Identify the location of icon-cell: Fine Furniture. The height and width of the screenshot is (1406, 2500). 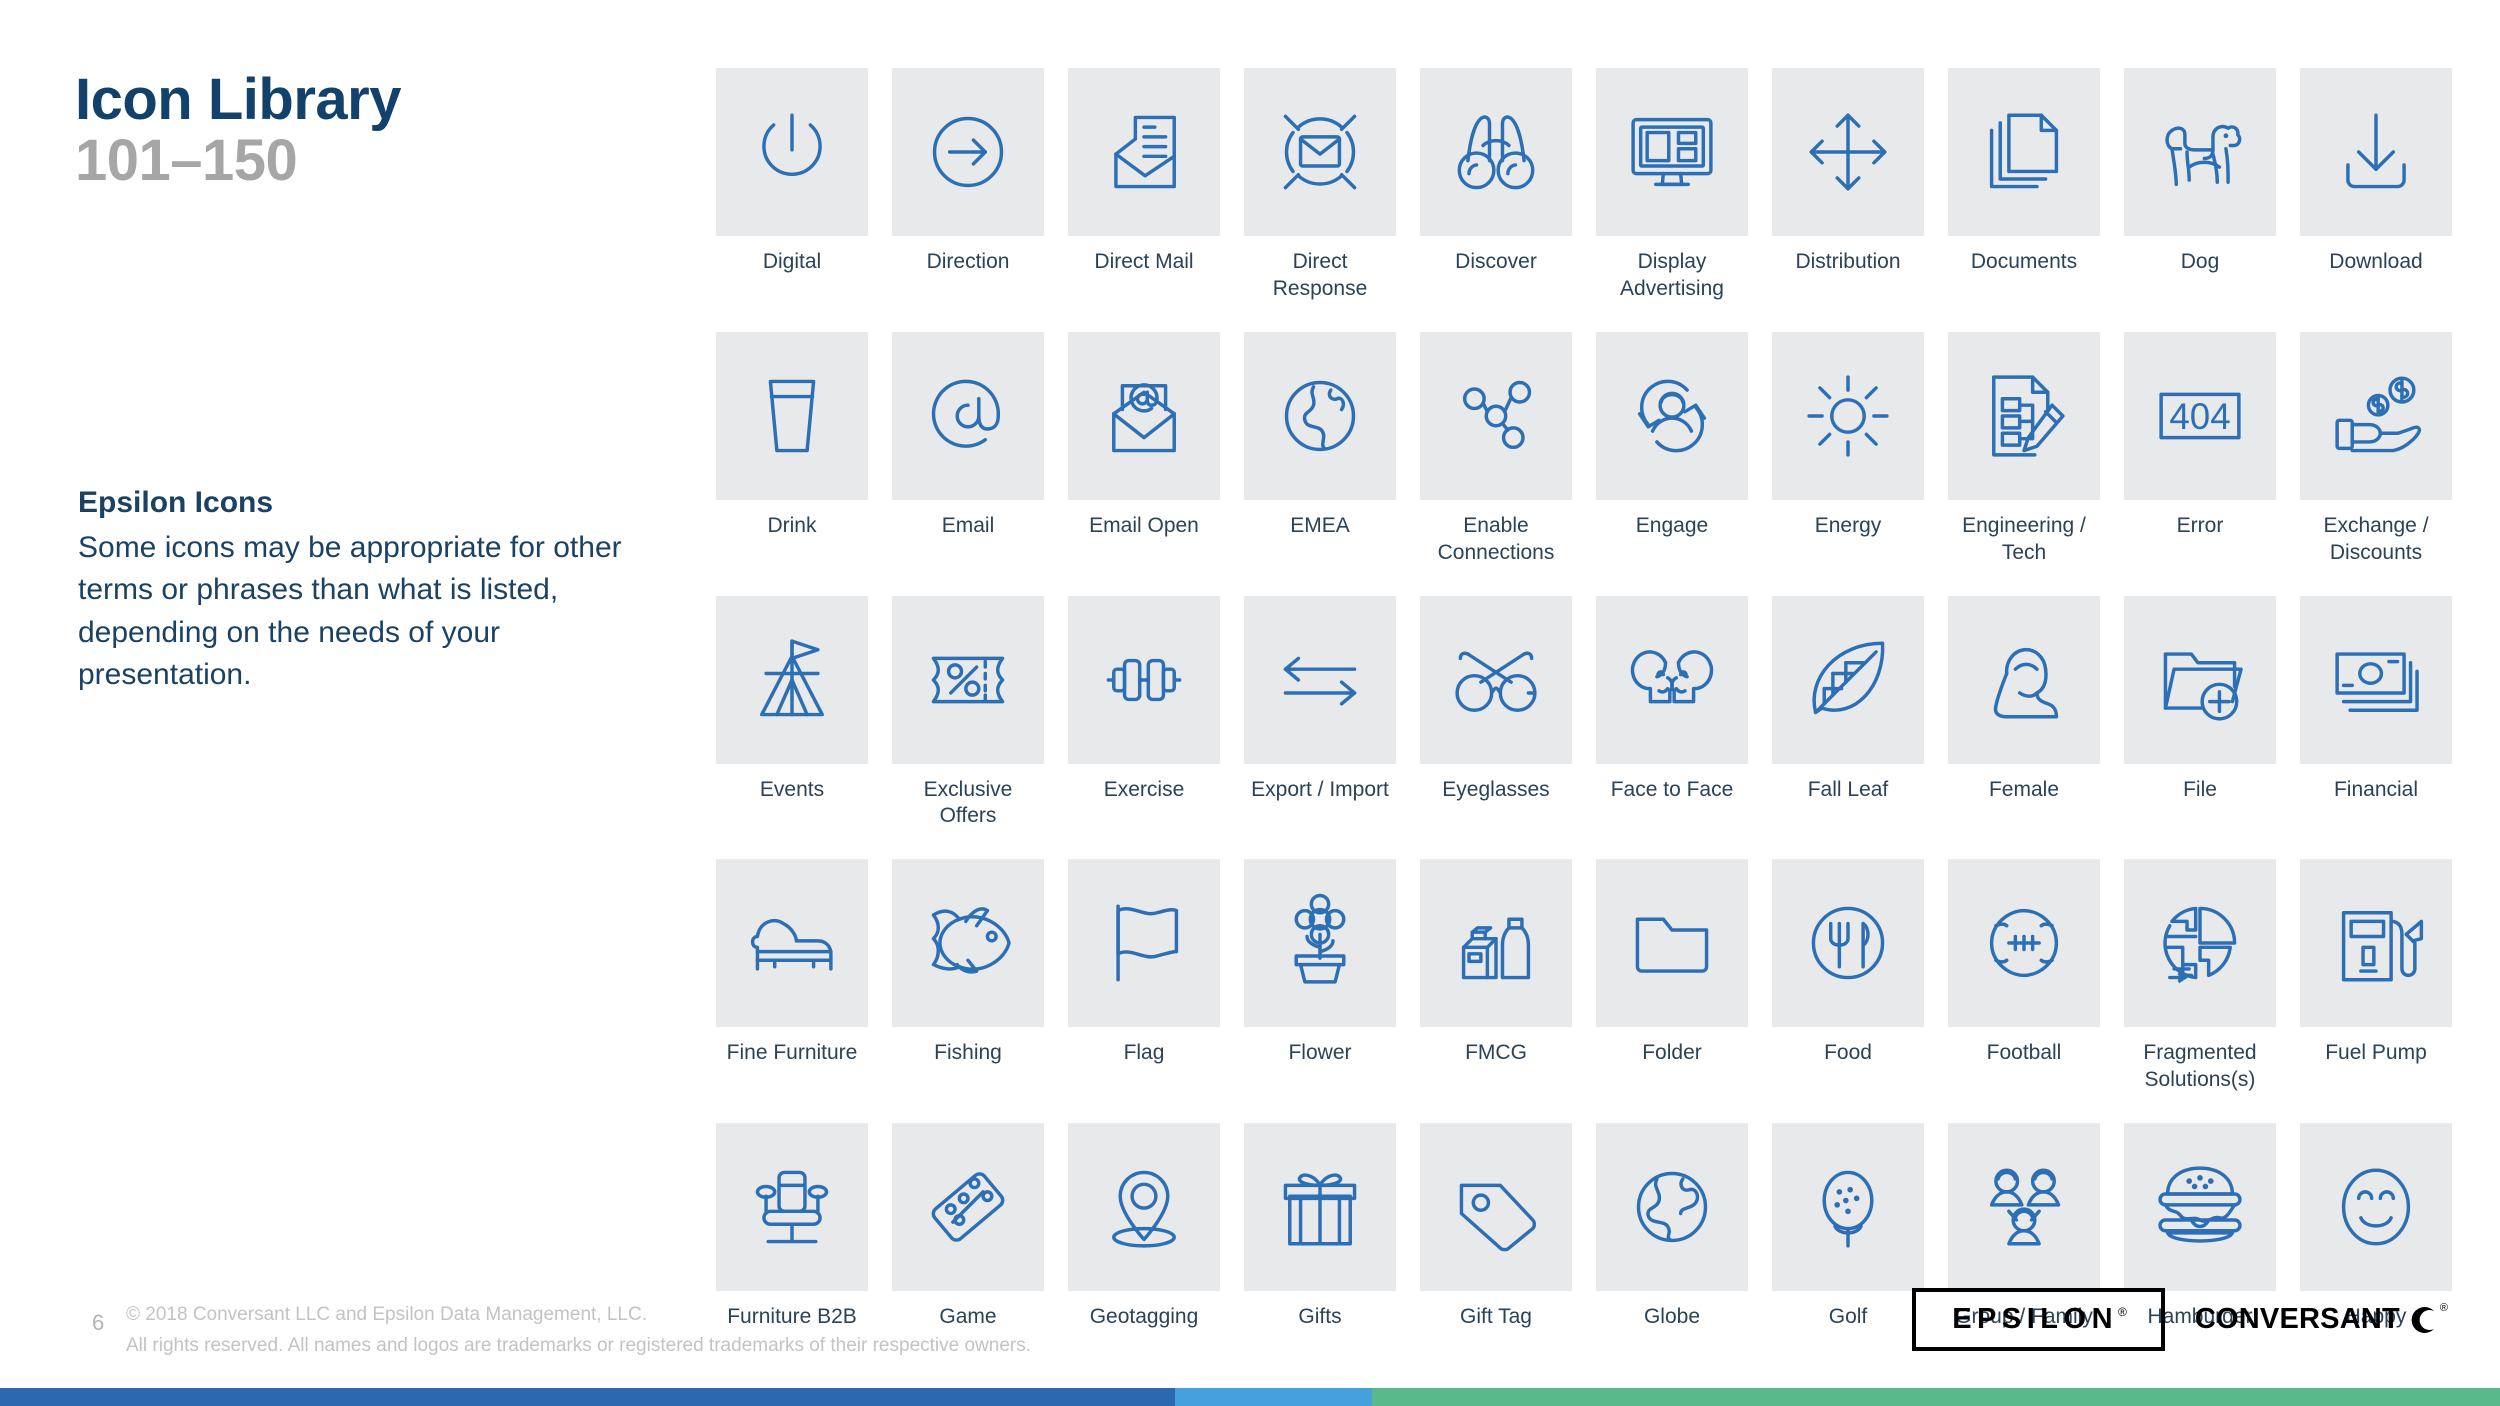
(792, 976).